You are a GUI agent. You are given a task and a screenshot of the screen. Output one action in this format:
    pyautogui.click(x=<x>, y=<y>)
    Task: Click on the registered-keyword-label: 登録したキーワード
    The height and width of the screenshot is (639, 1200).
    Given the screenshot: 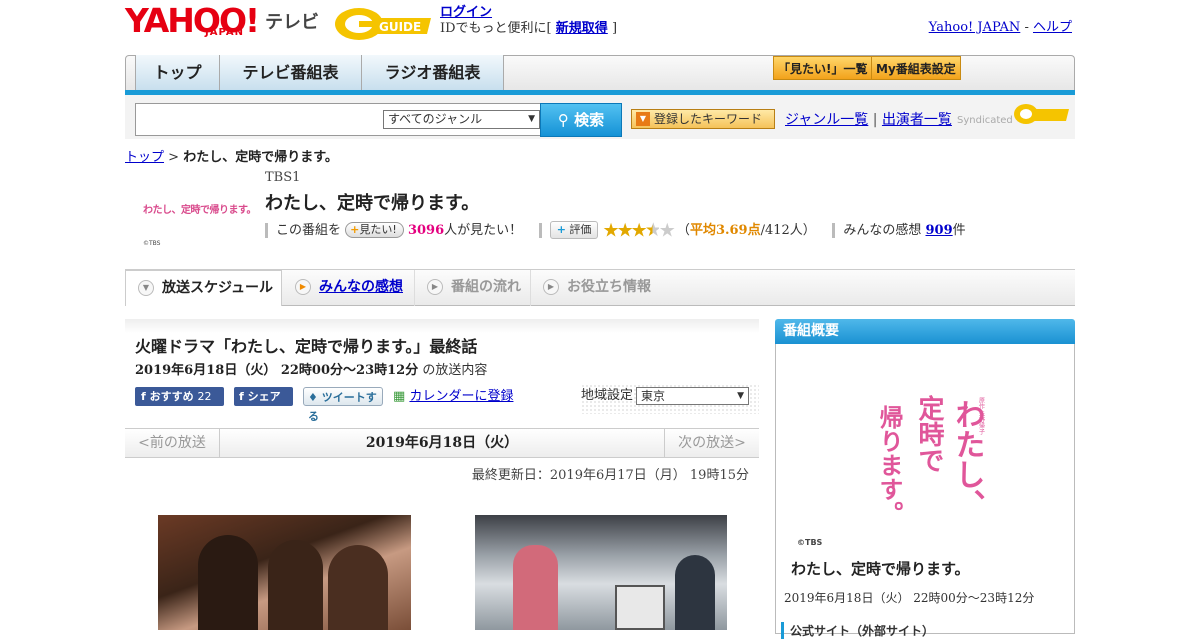 What is the action you would take?
    pyautogui.click(x=708, y=119)
    